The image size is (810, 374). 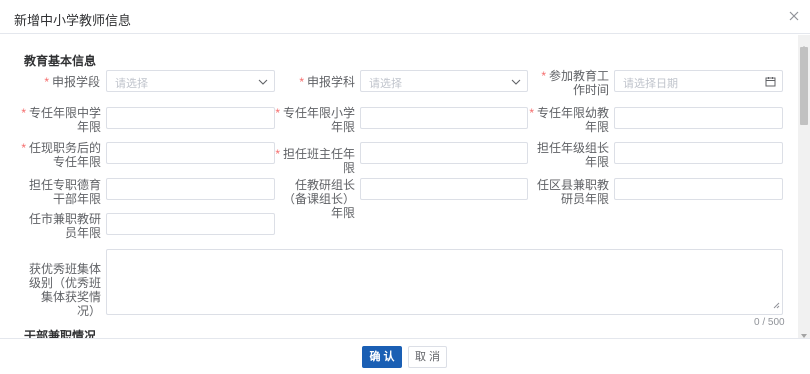 I want to click on vertical-scrollbar, so click(x=804, y=186).